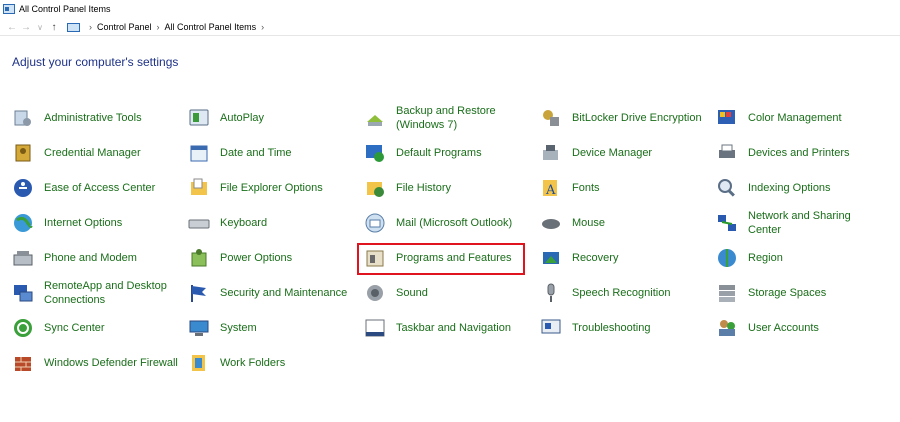 The height and width of the screenshot is (422, 900). I want to click on cp-item-label: Phone and Modem, so click(90, 257).